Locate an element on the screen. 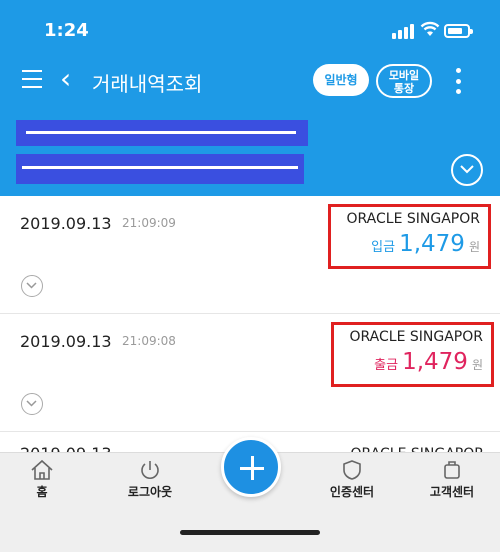  tab-customer-center: 고객센터 is located at coordinates (452, 476).